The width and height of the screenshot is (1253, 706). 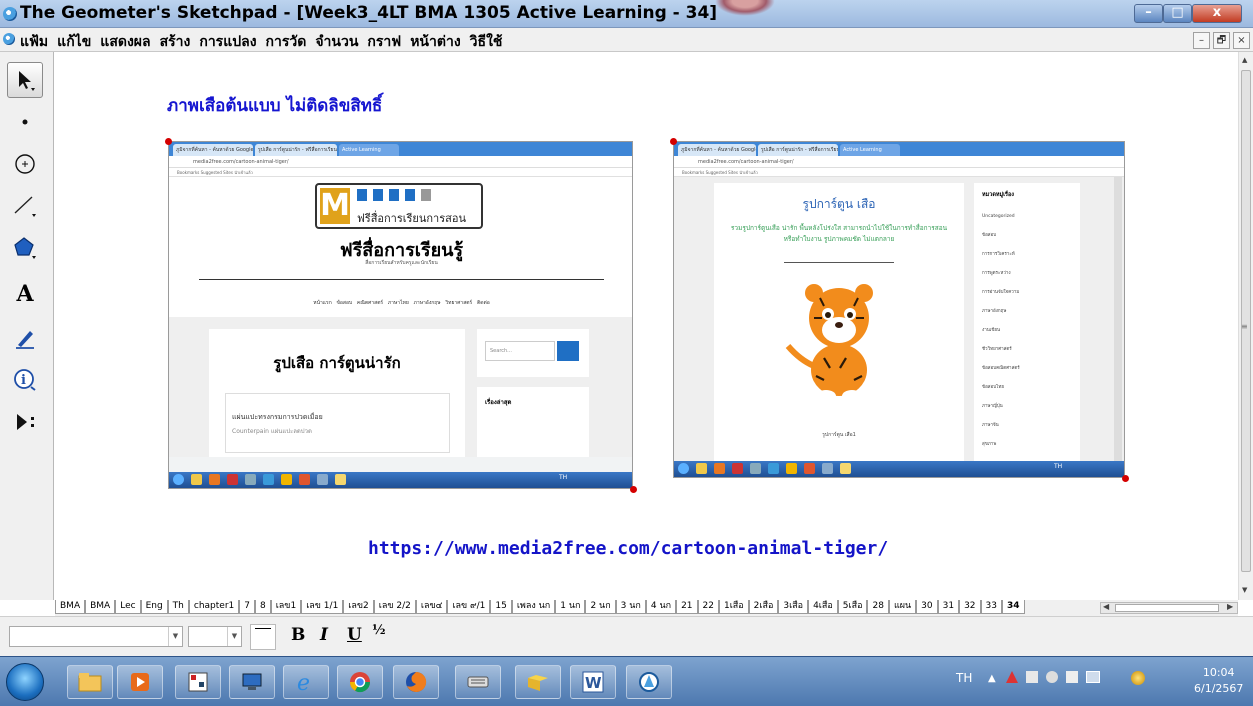 I want to click on information-tool: i, so click(x=25, y=380).